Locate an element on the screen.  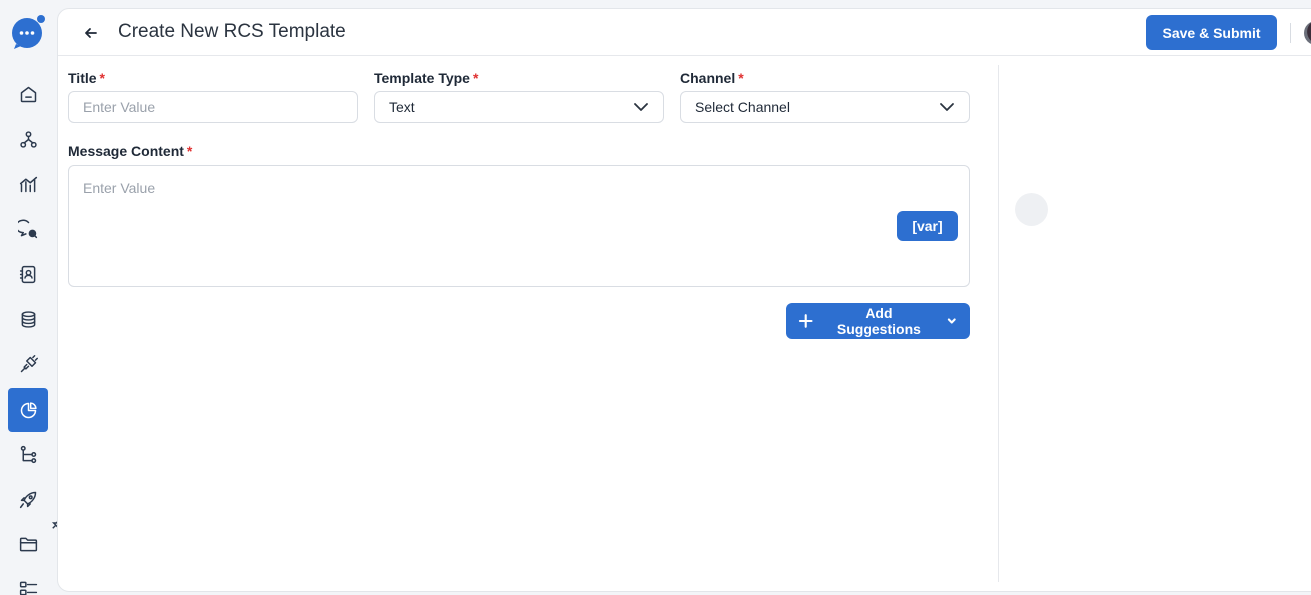
add-suggestions-button: Add Suggestions is located at coordinates (878, 321).